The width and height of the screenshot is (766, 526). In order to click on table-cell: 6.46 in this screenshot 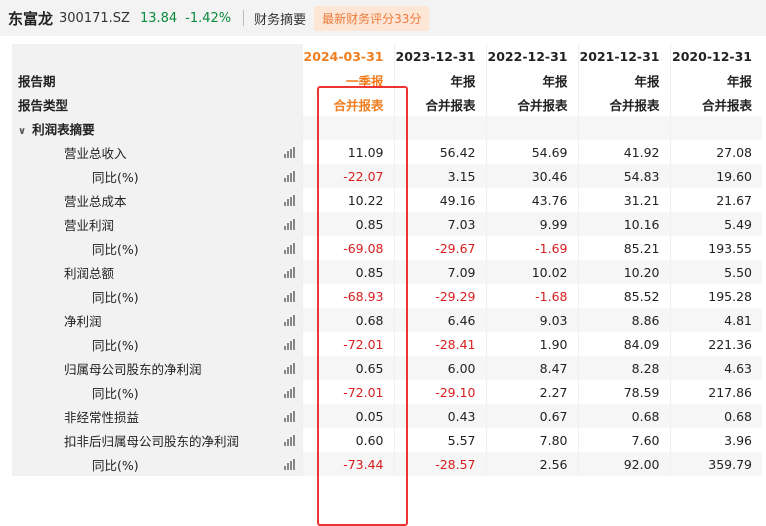, I will do `click(439, 320)`.